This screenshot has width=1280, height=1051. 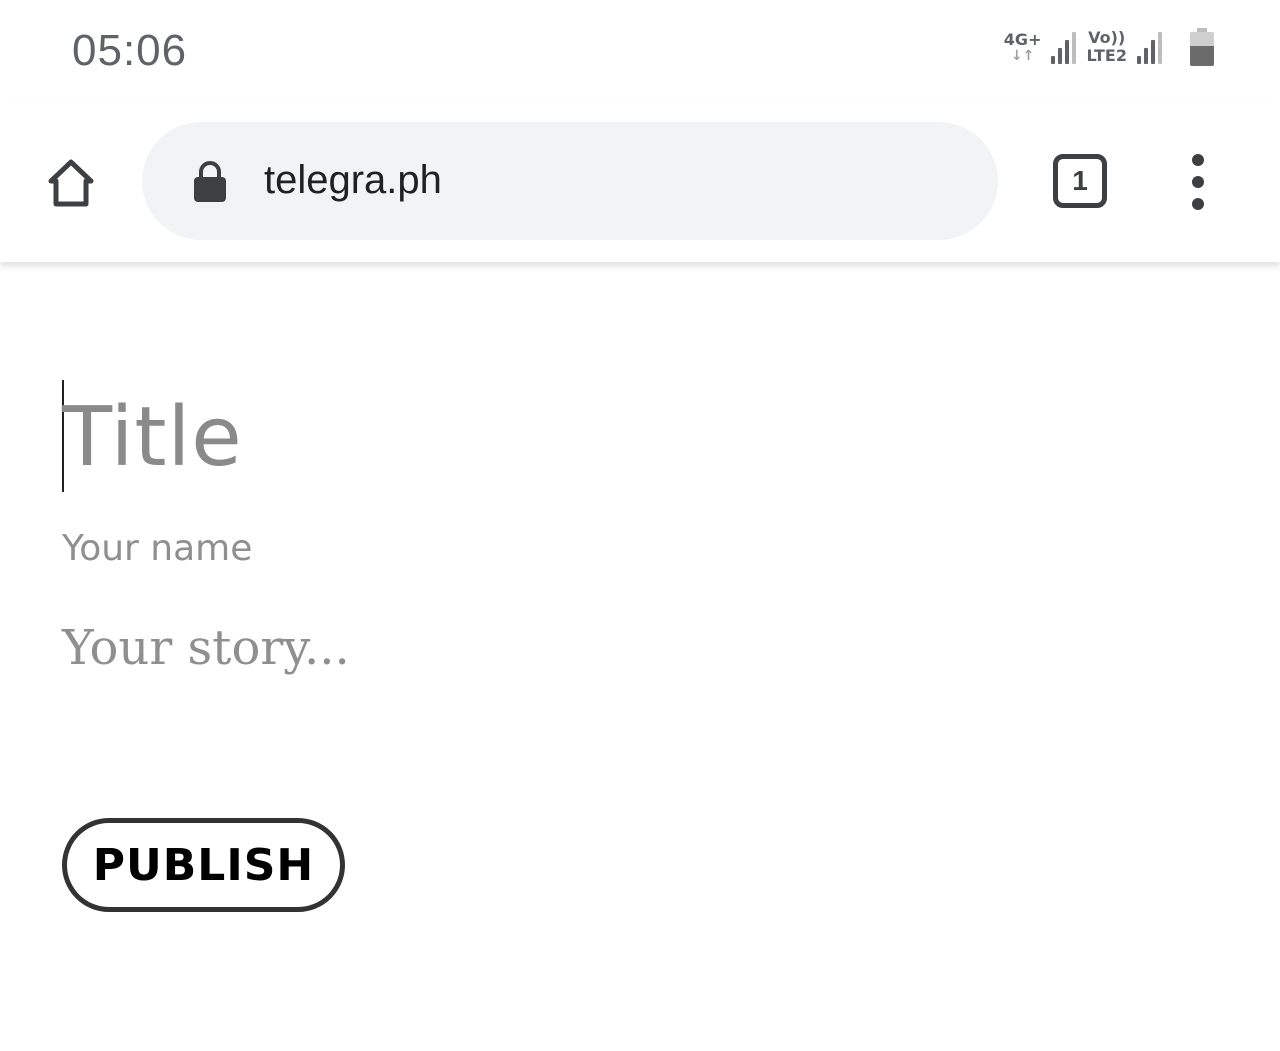 I want to click on lte2-label: LTE2, so click(x=1106, y=55).